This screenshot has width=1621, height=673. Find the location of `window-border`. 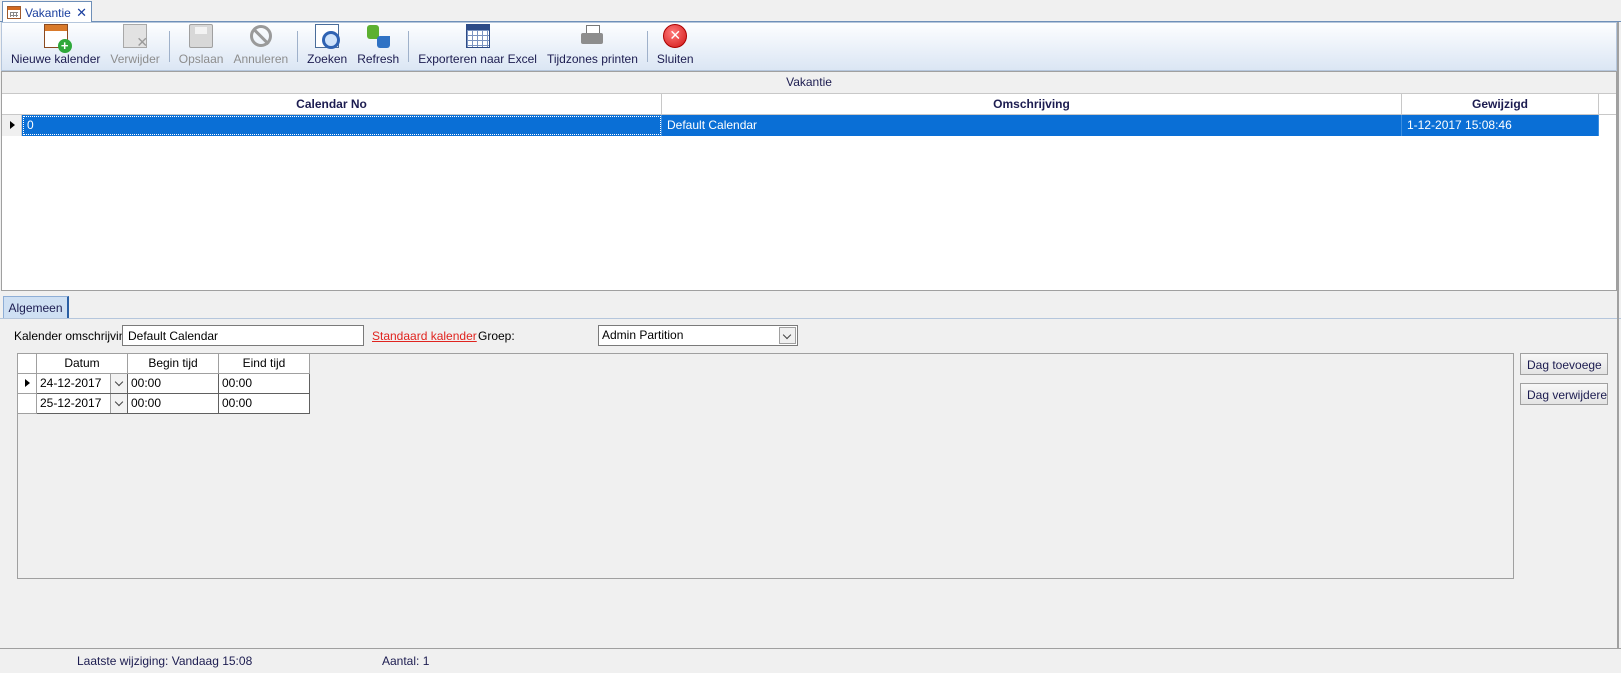

window-border is located at coordinates (1618, 335).